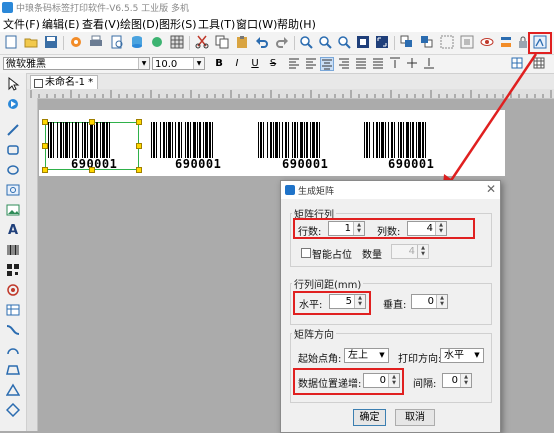 The width and height of the screenshot is (554, 433). Describe the element at coordinates (13, 290) in the screenshot. I see `stamp-tool-icon` at that location.